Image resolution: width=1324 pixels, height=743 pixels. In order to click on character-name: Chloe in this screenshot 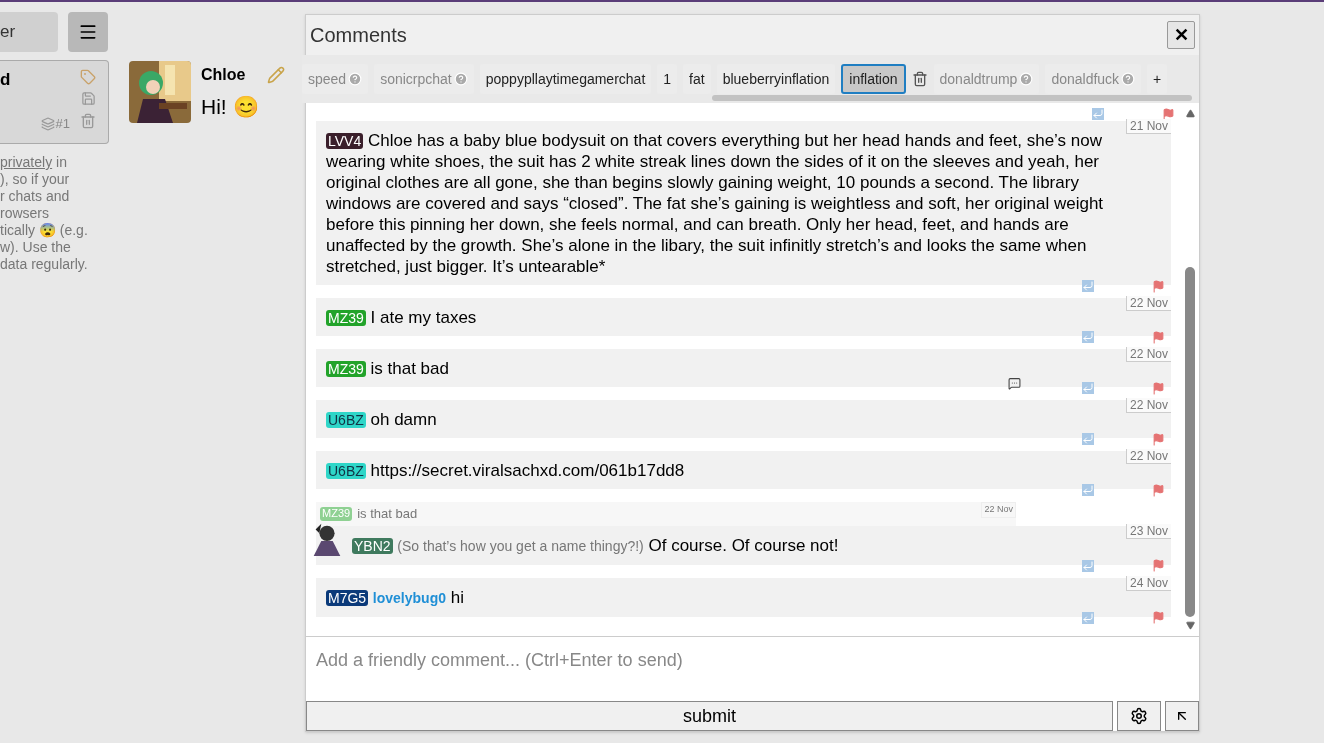, I will do `click(223, 75)`.